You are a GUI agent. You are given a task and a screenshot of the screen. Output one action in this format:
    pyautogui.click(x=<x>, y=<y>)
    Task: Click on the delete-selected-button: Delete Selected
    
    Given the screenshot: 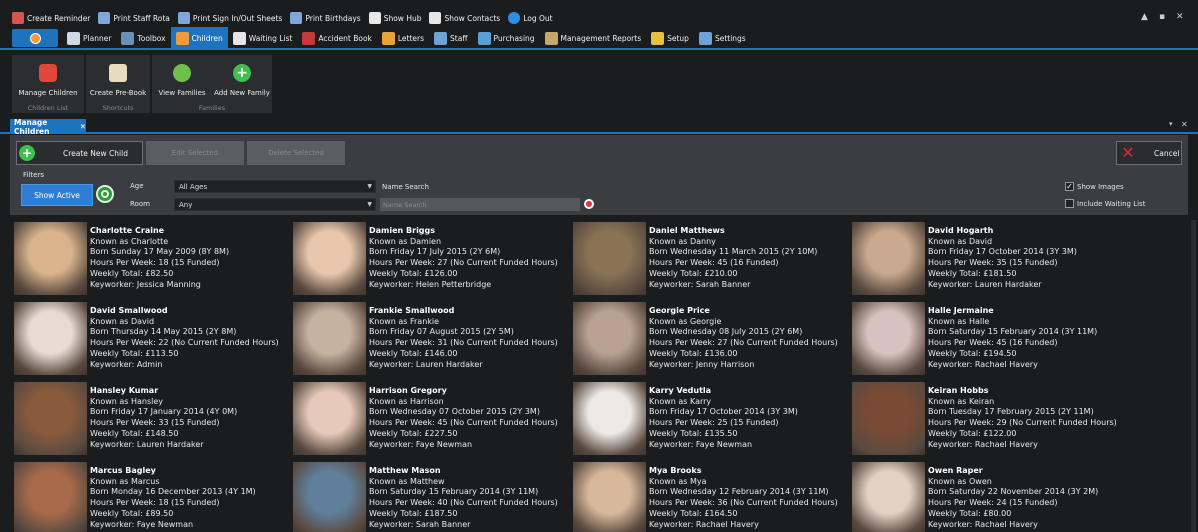 What is the action you would take?
    pyautogui.click(x=296, y=153)
    